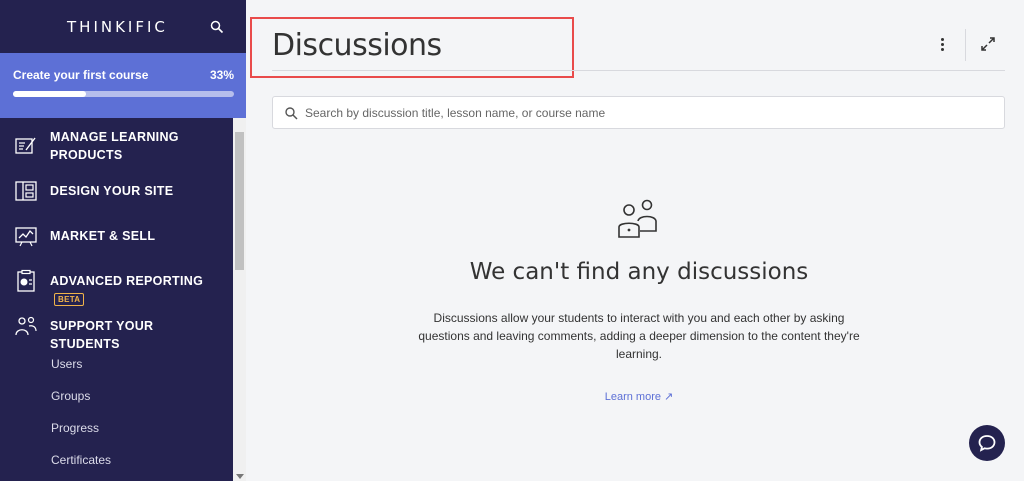 The width and height of the screenshot is (1024, 481). Describe the element at coordinates (965, 45) in the screenshot. I see `header-vertical-divider` at that location.